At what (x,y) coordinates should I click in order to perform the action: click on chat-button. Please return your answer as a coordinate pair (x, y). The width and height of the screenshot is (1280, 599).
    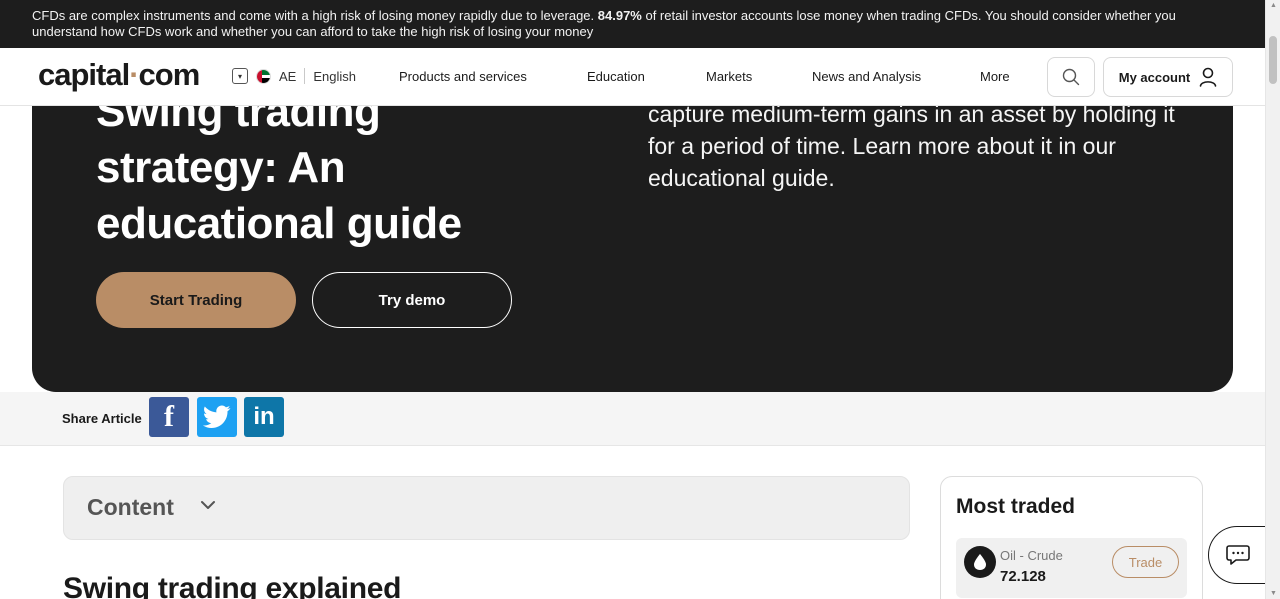
    Looking at the image, I should click on (1238, 555).